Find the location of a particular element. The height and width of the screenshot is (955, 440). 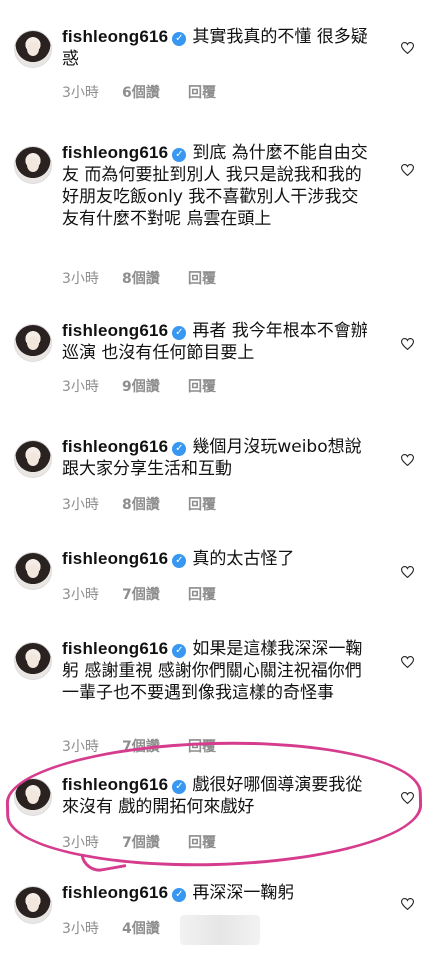

comment-body: 真的太古怪了 is located at coordinates (243, 559).